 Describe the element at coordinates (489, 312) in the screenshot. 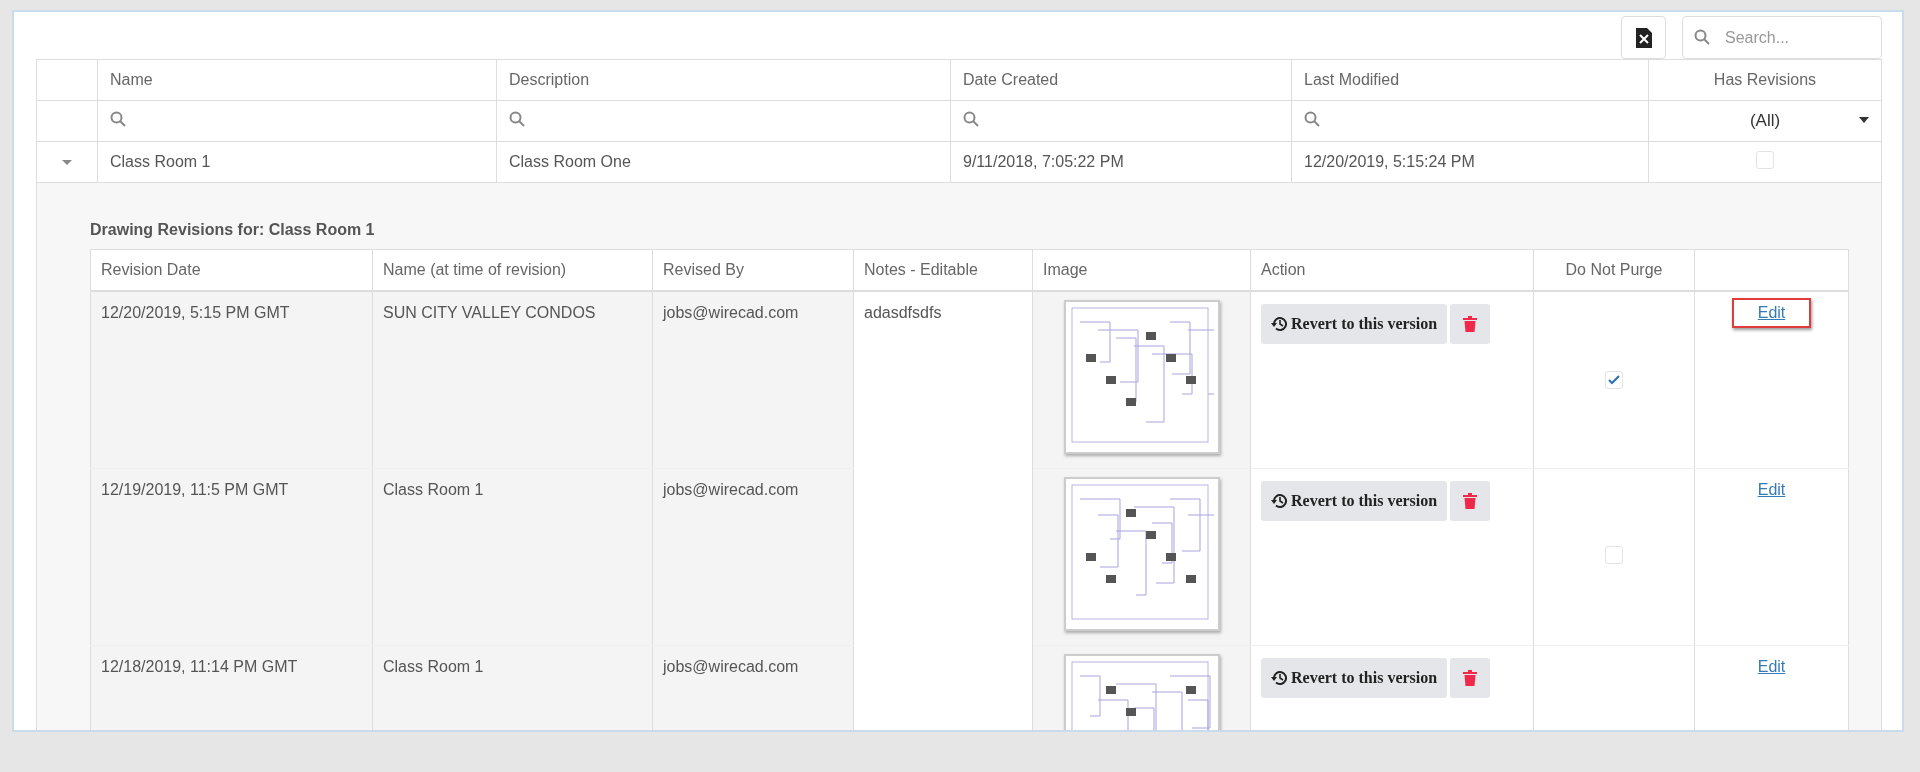

I see `table-cell: SUN CITY VALLEY CONDOS` at that location.